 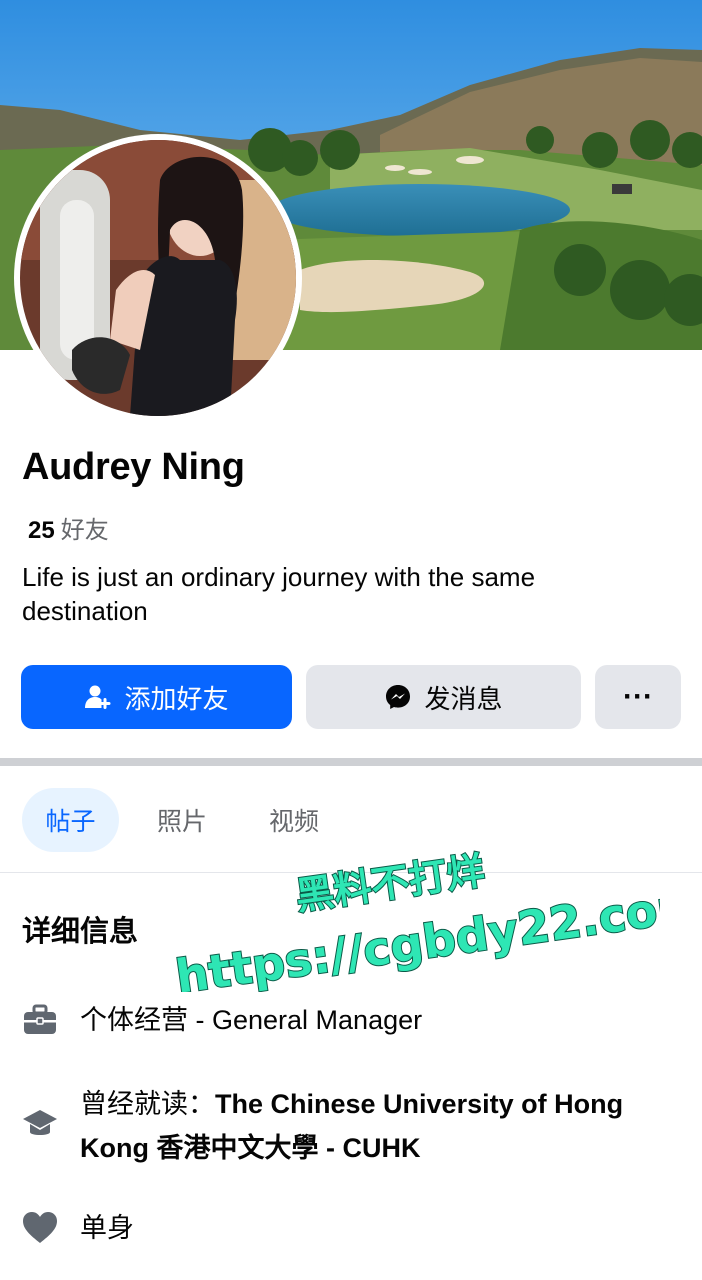 What do you see at coordinates (40, 1020) in the screenshot?
I see `briefcase-icon` at bounding box center [40, 1020].